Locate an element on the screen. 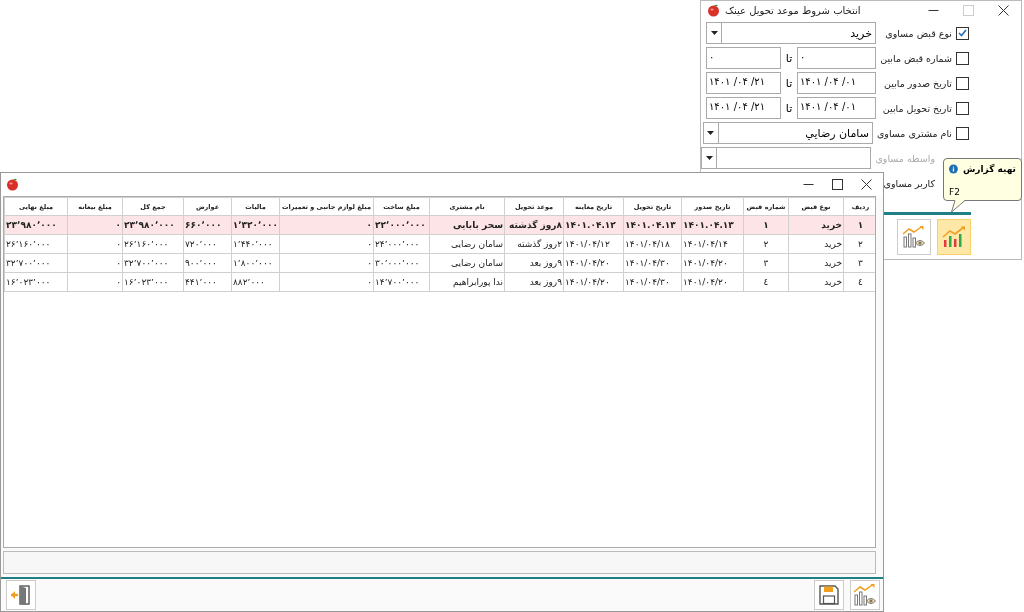 The width and height of the screenshot is (1024, 612). combo-box: خرید is located at coordinates (791, 33).